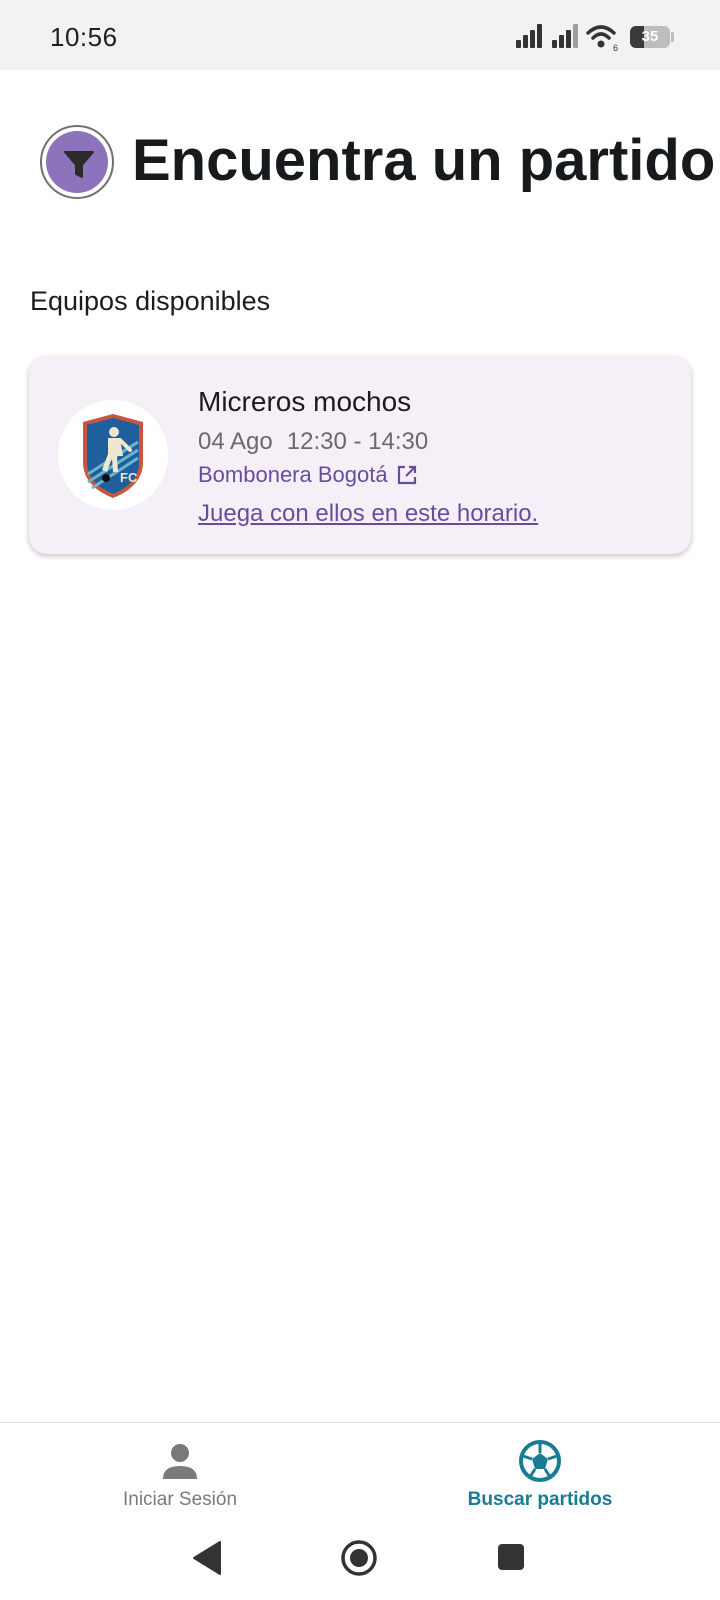  I want to click on wifi-icon: 6, so click(602, 38).